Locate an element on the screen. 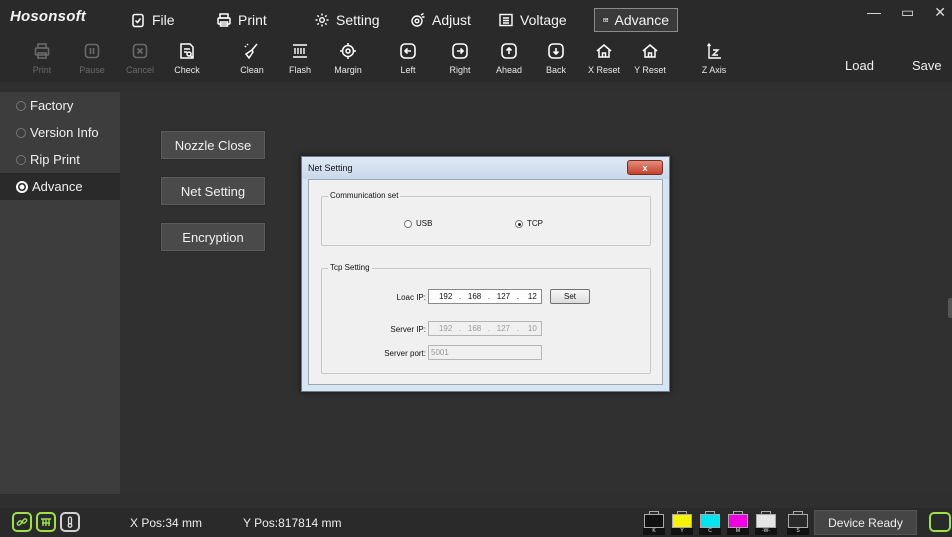 The width and height of the screenshot is (952, 537). print-label: Print is located at coordinates (42, 70).